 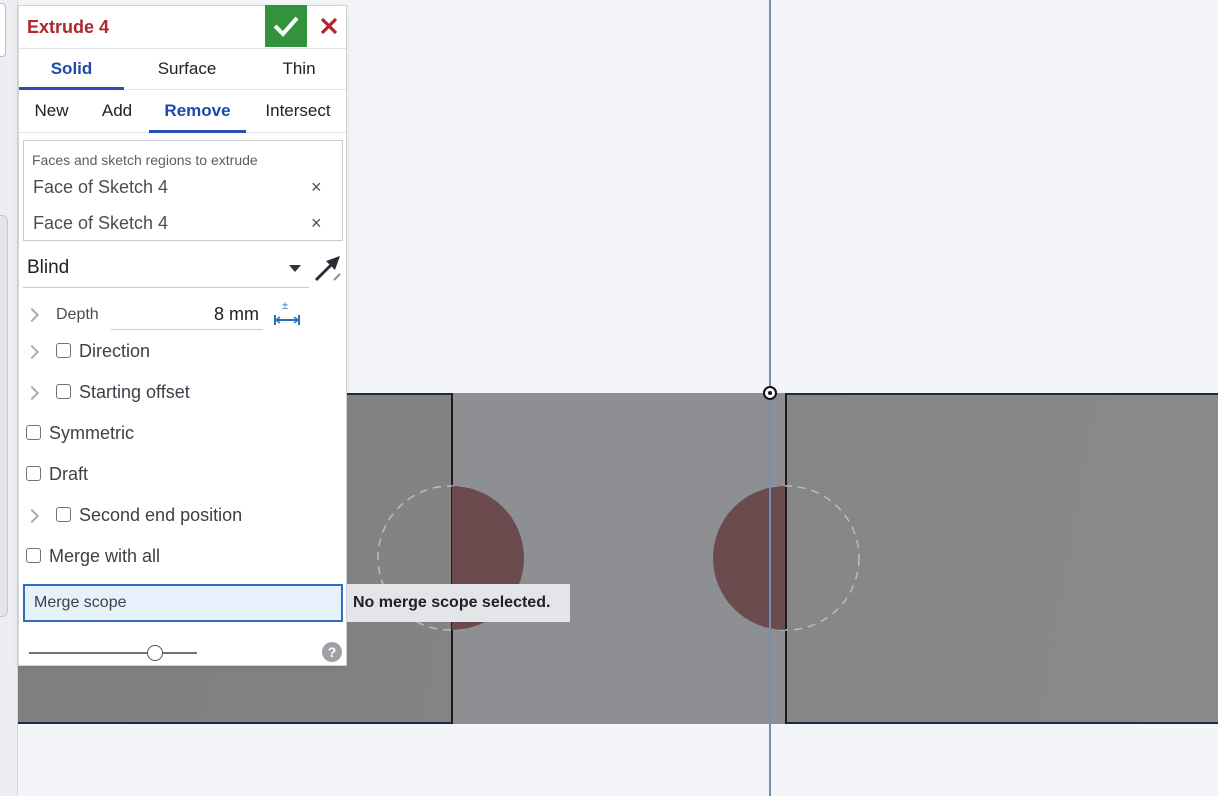 I want to click on merge-with-all-checkbox, so click(x=33, y=555).